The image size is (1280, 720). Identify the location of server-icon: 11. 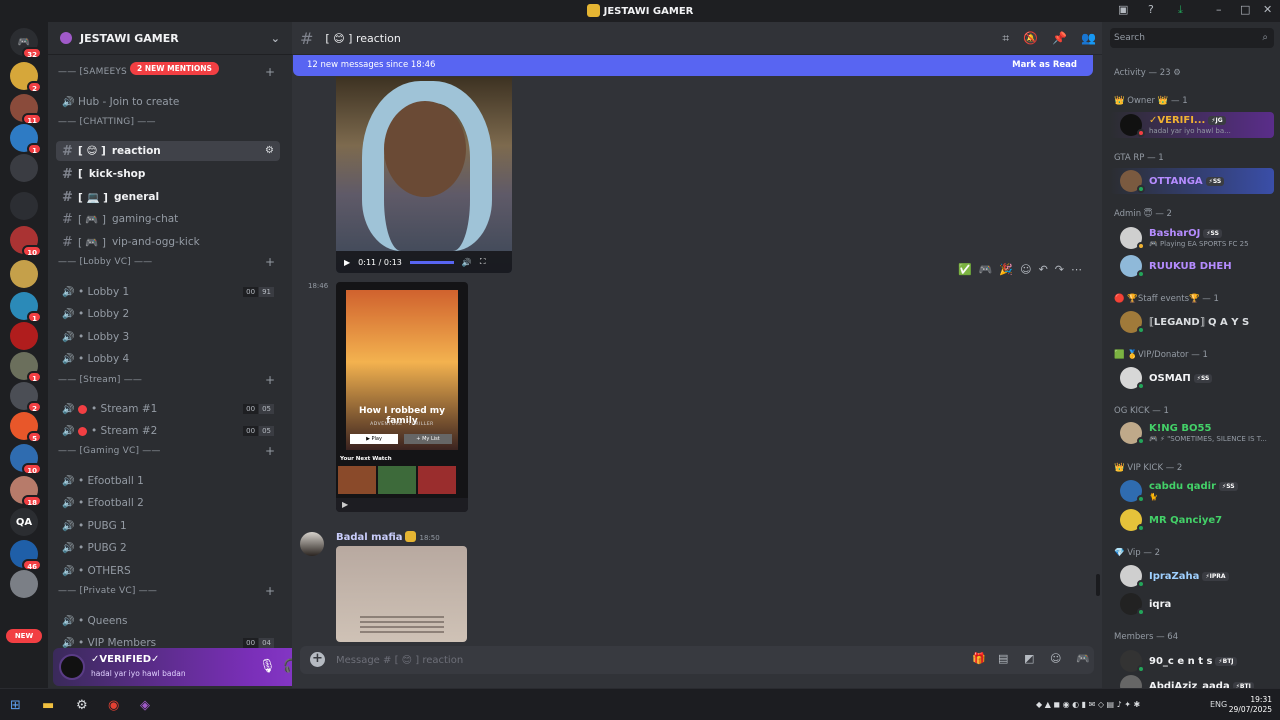
(26, 109).